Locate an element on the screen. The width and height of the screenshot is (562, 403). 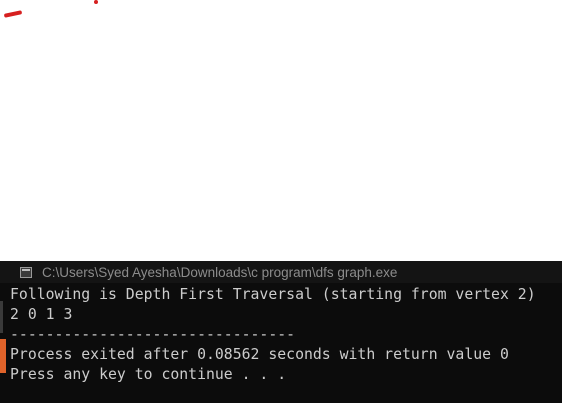
red-annotation-dot is located at coordinates (96, 2).